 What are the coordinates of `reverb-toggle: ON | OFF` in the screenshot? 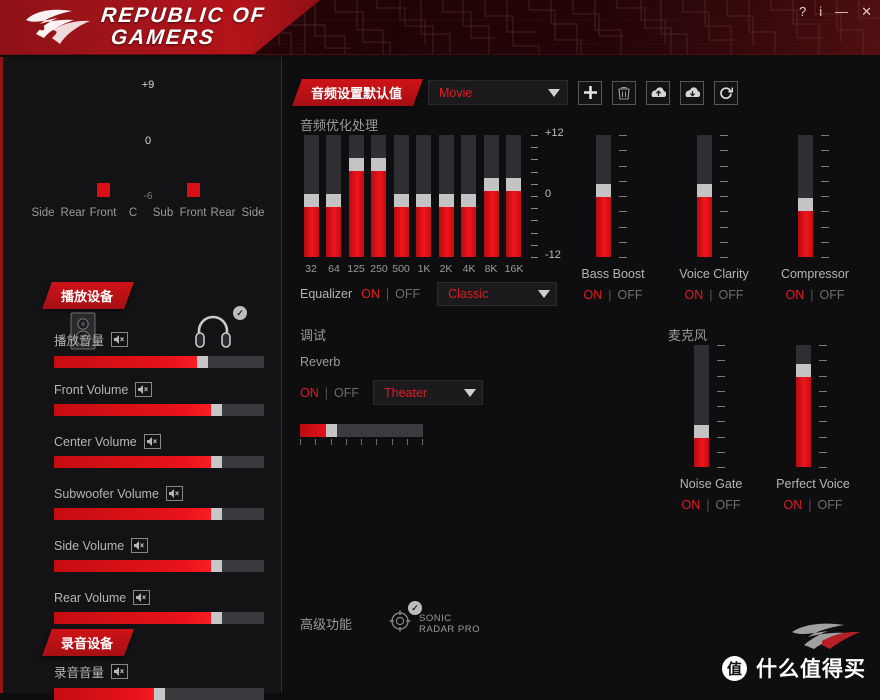 It's located at (329, 393).